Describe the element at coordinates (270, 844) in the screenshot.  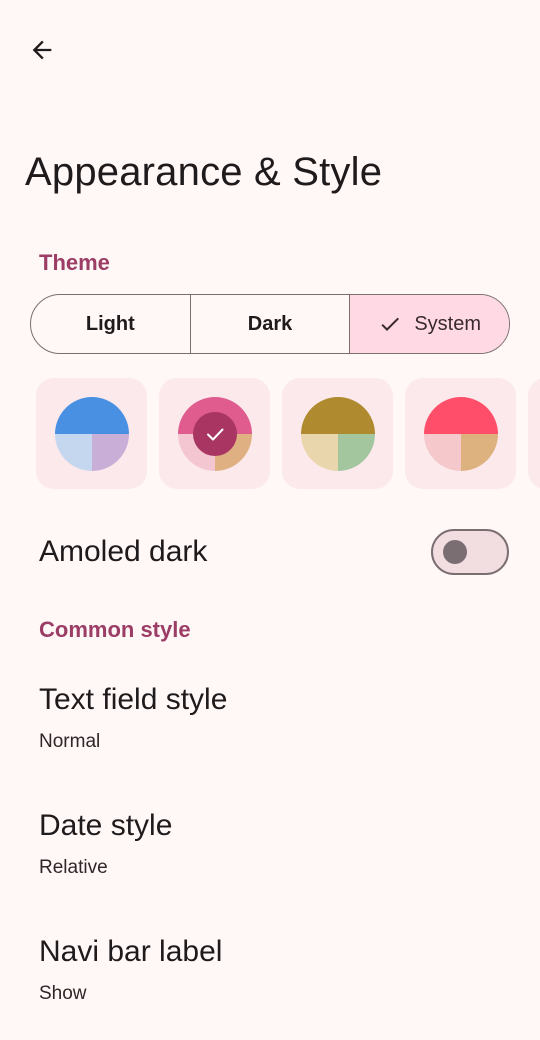
I see `date-style-row: Date style Relative` at that location.